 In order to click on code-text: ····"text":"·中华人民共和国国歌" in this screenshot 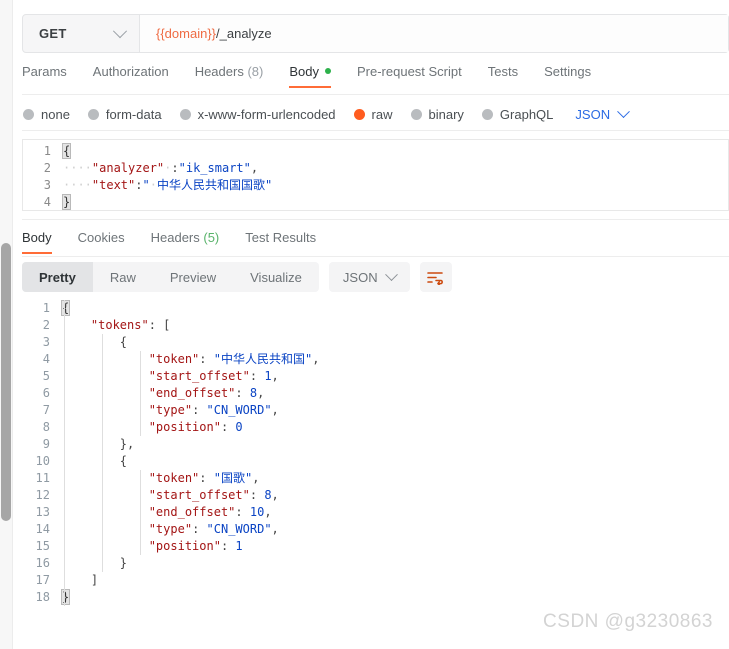, I will do `click(168, 185)`.